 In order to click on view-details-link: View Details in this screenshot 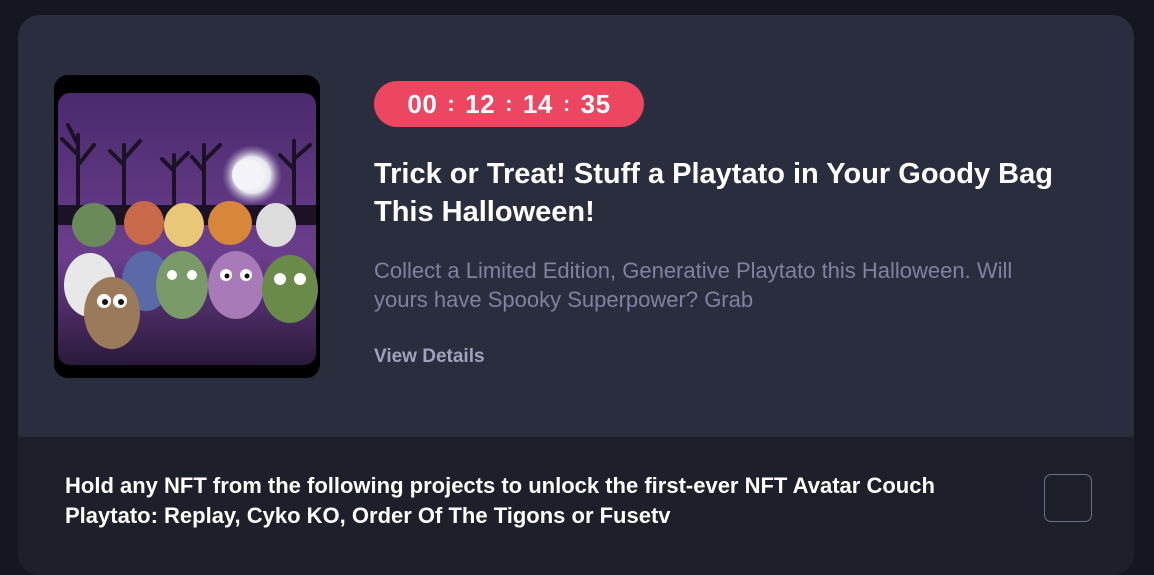, I will do `click(429, 357)`.